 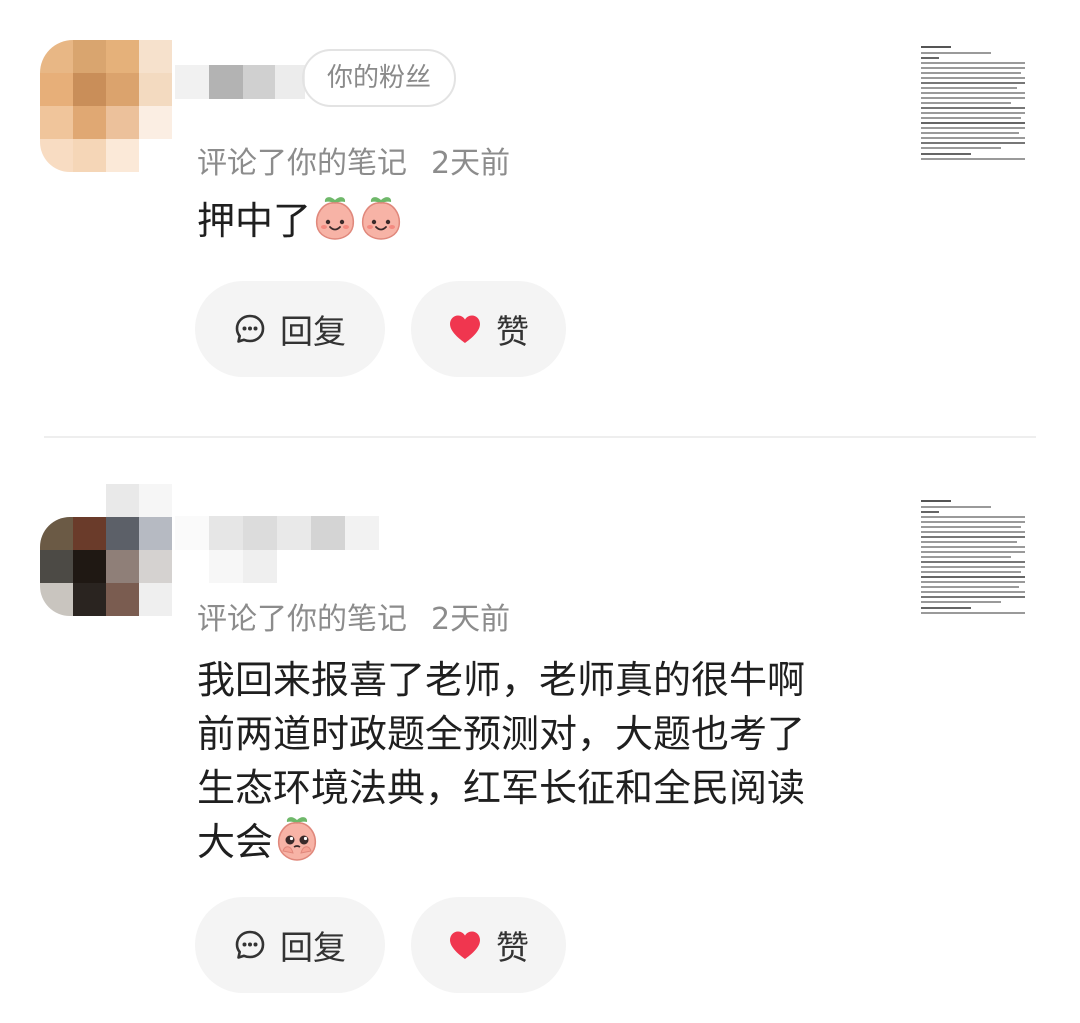 What do you see at coordinates (235, 842) in the screenshot?
I see `comment-text-line: 大会` at bounding box center [235, 842].